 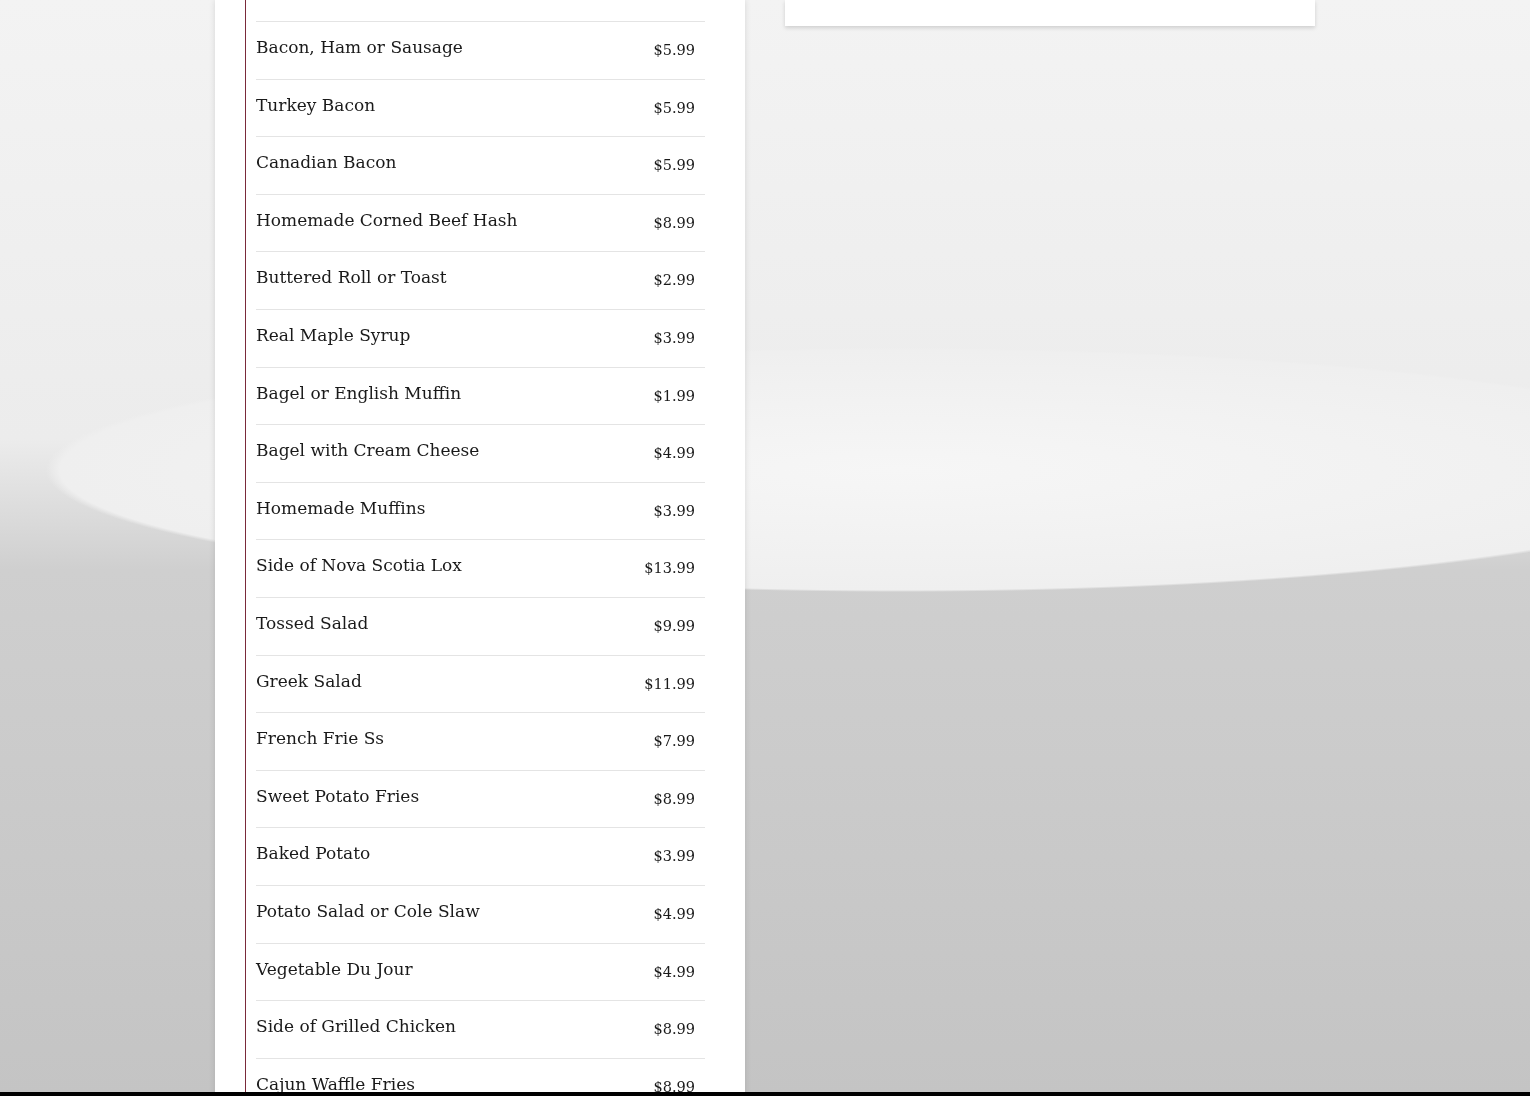 What do you see at coordinates (356, 1026) in the screenshot?
I see `item-name: Side of Grilled Chicken` at bounding box center [356, 1026].